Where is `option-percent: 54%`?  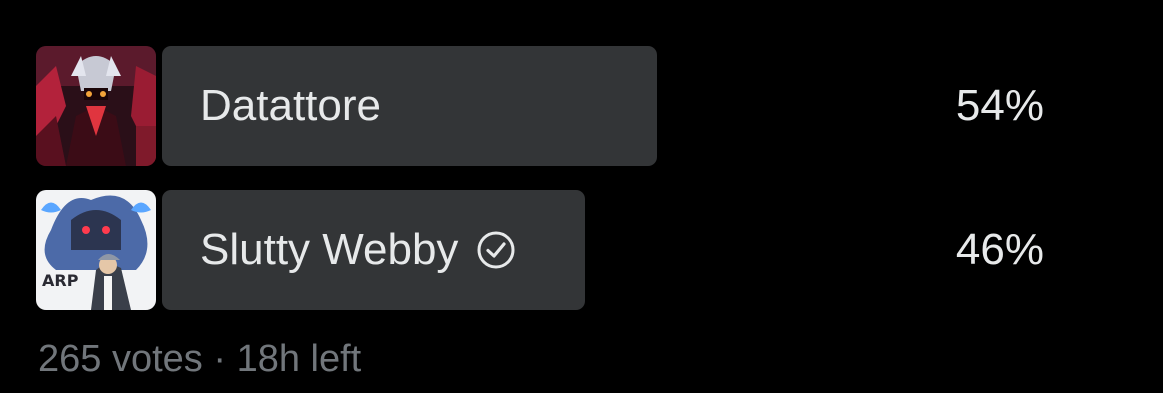
option-percent: 54% is located at coordinates (999, 105).